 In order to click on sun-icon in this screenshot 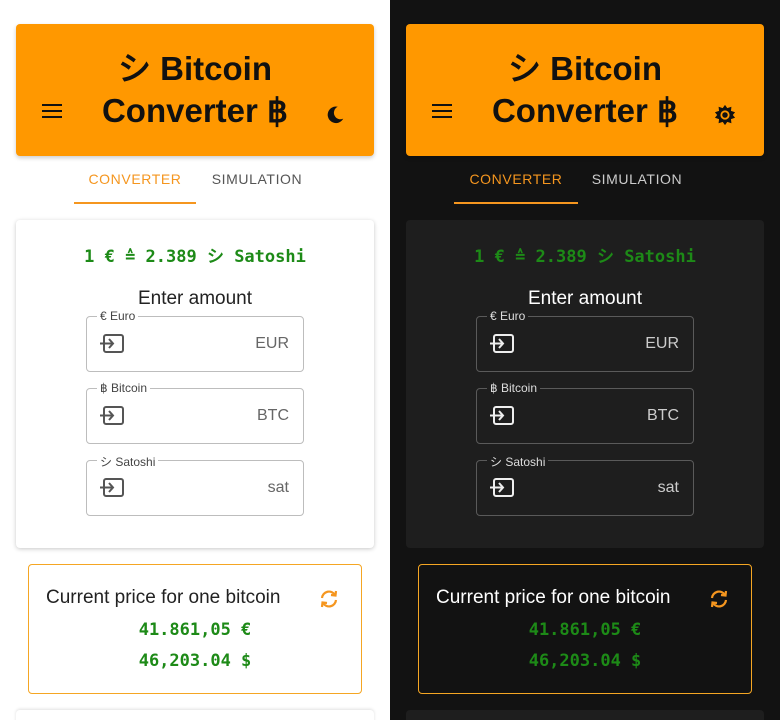, I will do `click(725, 115)`.